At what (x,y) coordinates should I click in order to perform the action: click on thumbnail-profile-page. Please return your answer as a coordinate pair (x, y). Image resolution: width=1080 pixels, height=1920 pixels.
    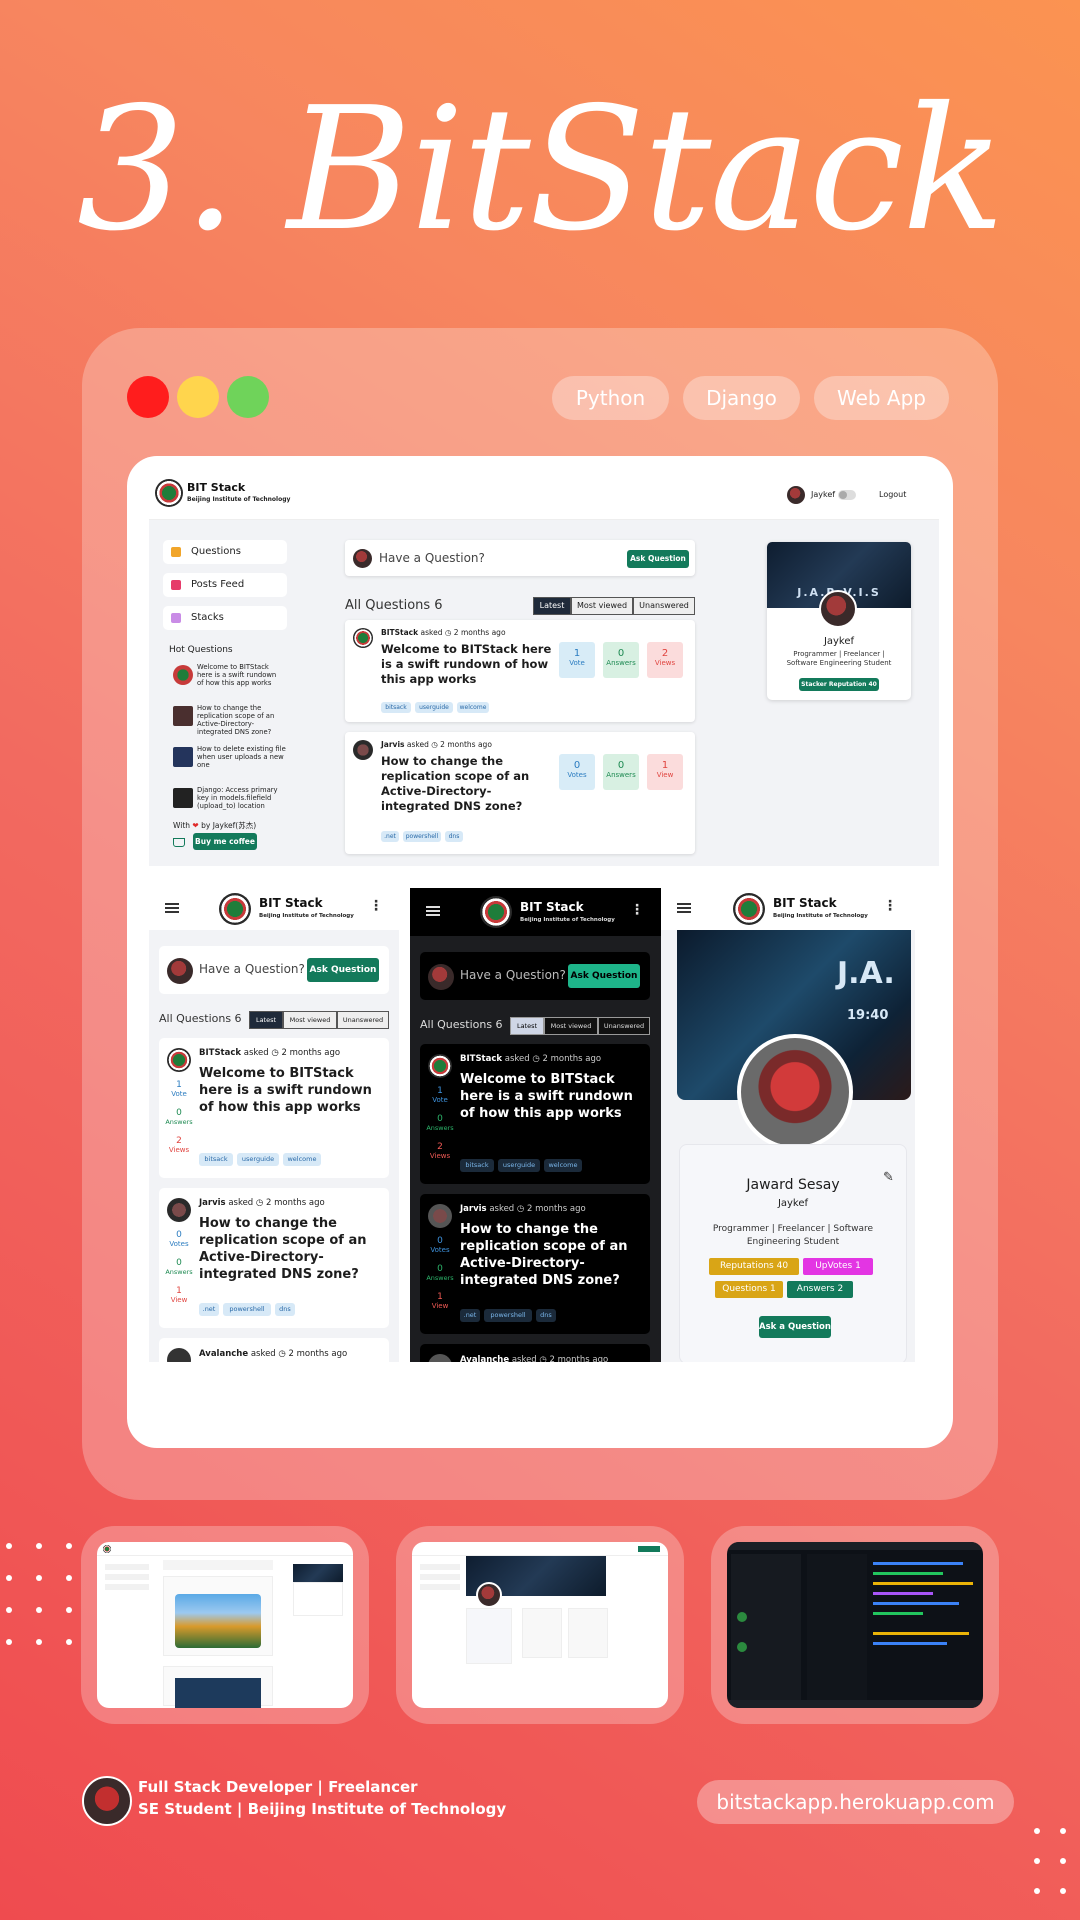
    Looking at the image, I should click on (540, 1625).